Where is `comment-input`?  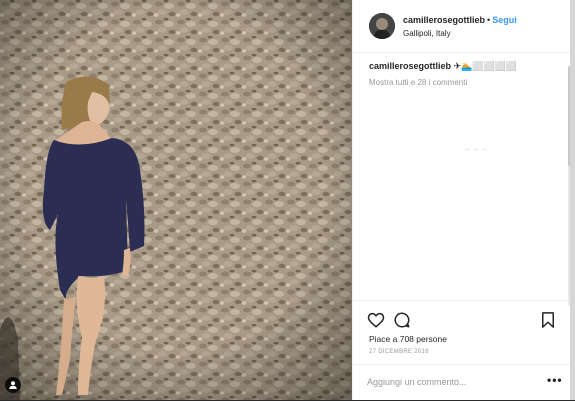
comment-input is located at coordinates (447, 382).